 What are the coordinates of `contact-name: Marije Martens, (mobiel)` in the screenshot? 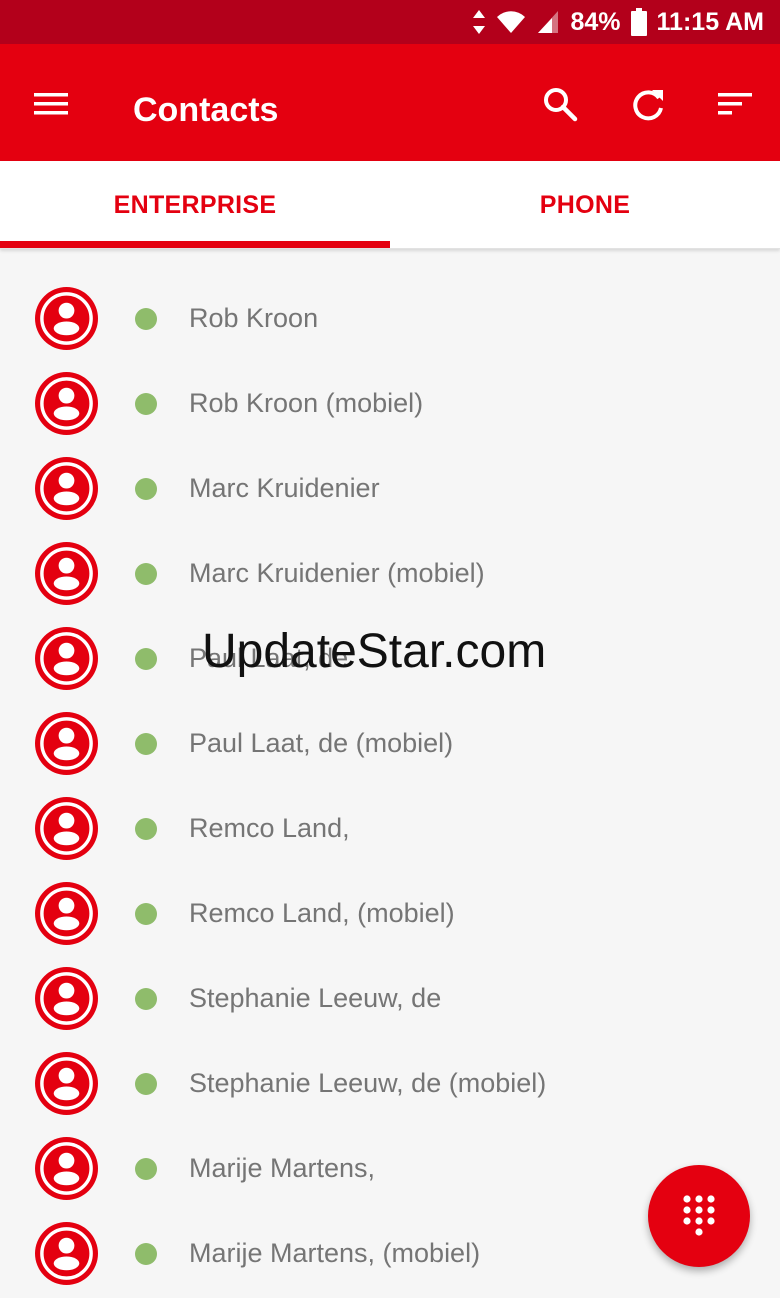 It's located at (335, 1253).